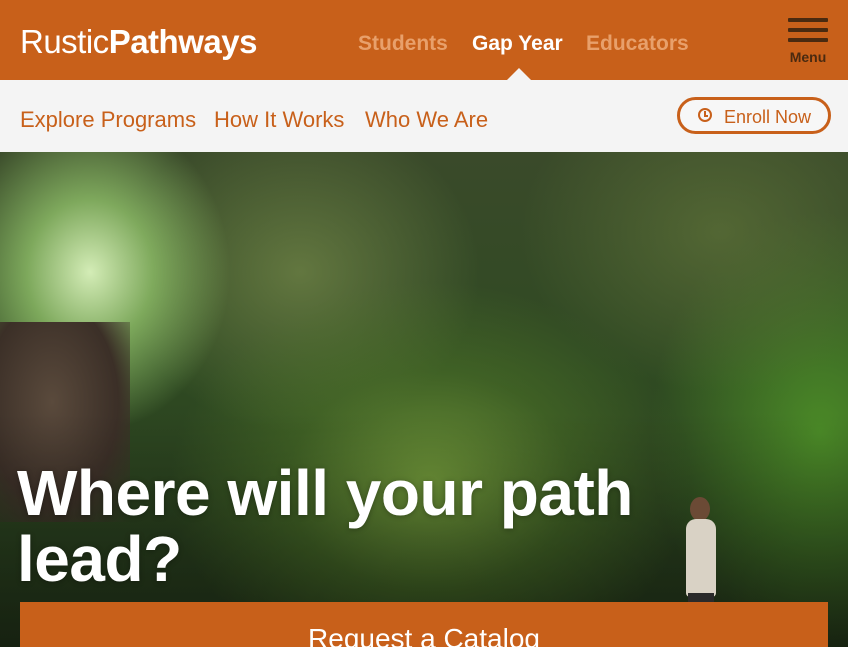 This screenshot has height=647, width=848. I want to click on logo-text-light: Rustic, so click(64, 41).